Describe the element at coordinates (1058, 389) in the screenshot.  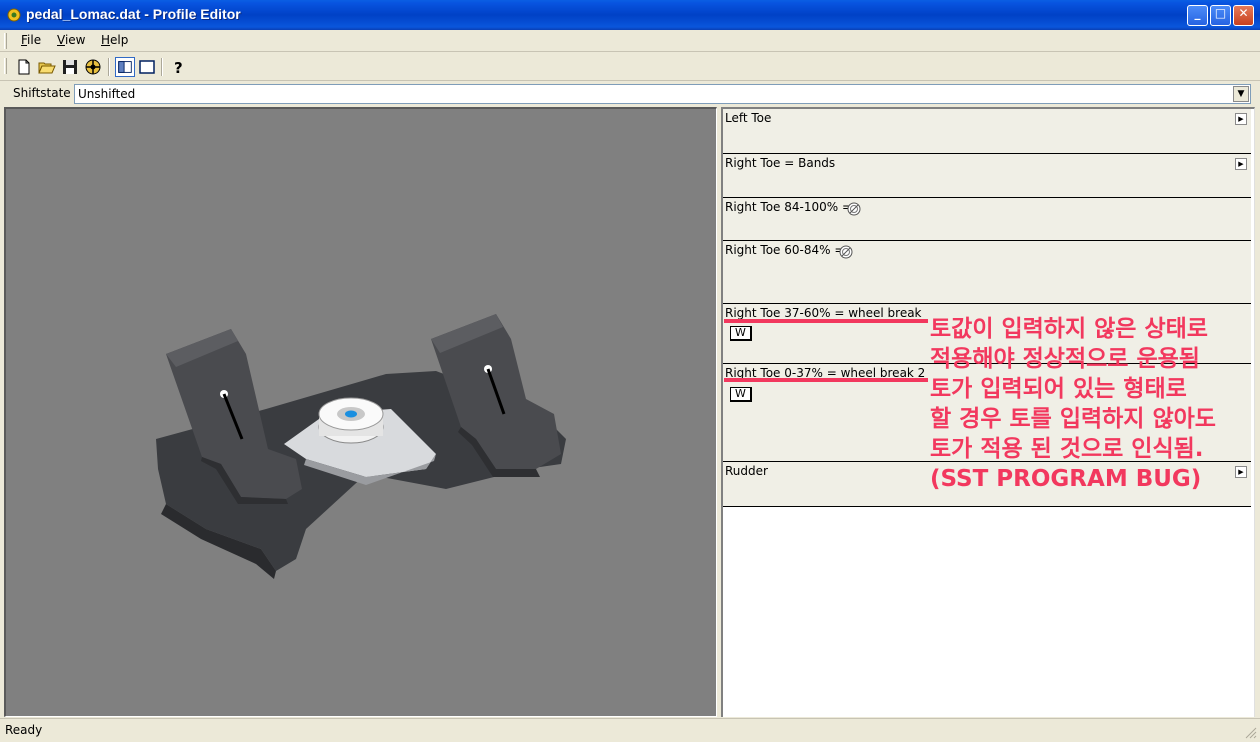
I see `annotation-line: 토가 입력되어 있는 형태로` at that location.